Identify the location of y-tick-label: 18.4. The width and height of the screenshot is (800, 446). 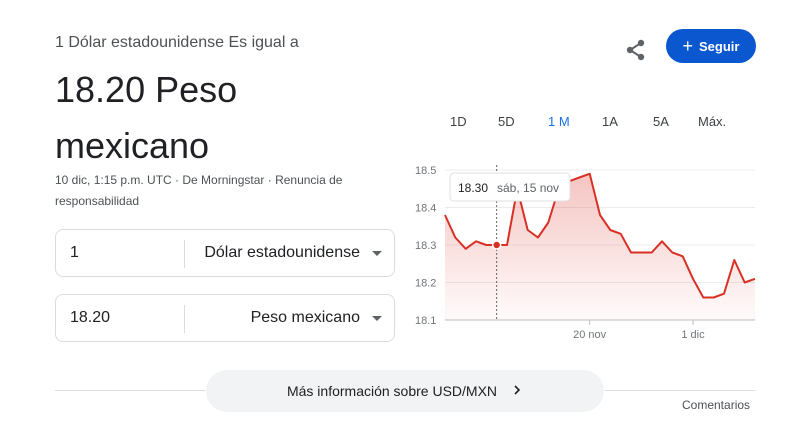
(425, 209).